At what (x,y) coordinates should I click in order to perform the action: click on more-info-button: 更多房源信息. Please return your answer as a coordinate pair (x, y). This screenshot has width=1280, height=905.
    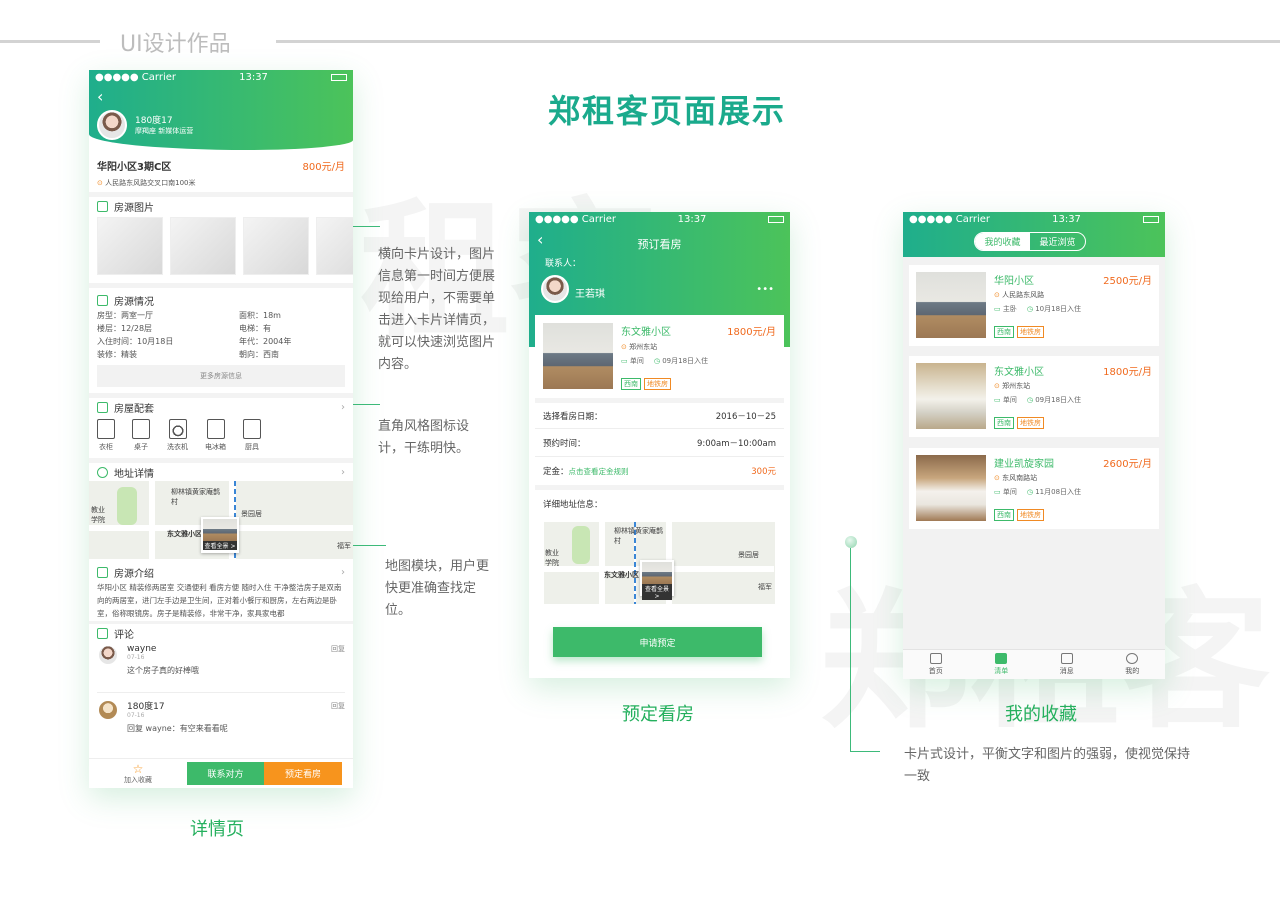
    Looking at the image, I should click on (221, 376).